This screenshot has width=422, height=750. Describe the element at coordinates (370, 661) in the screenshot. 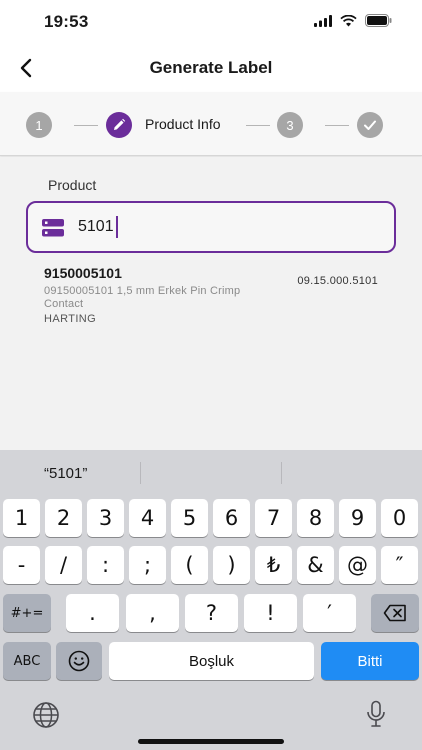

I see `done-key: Bitti` at that location.